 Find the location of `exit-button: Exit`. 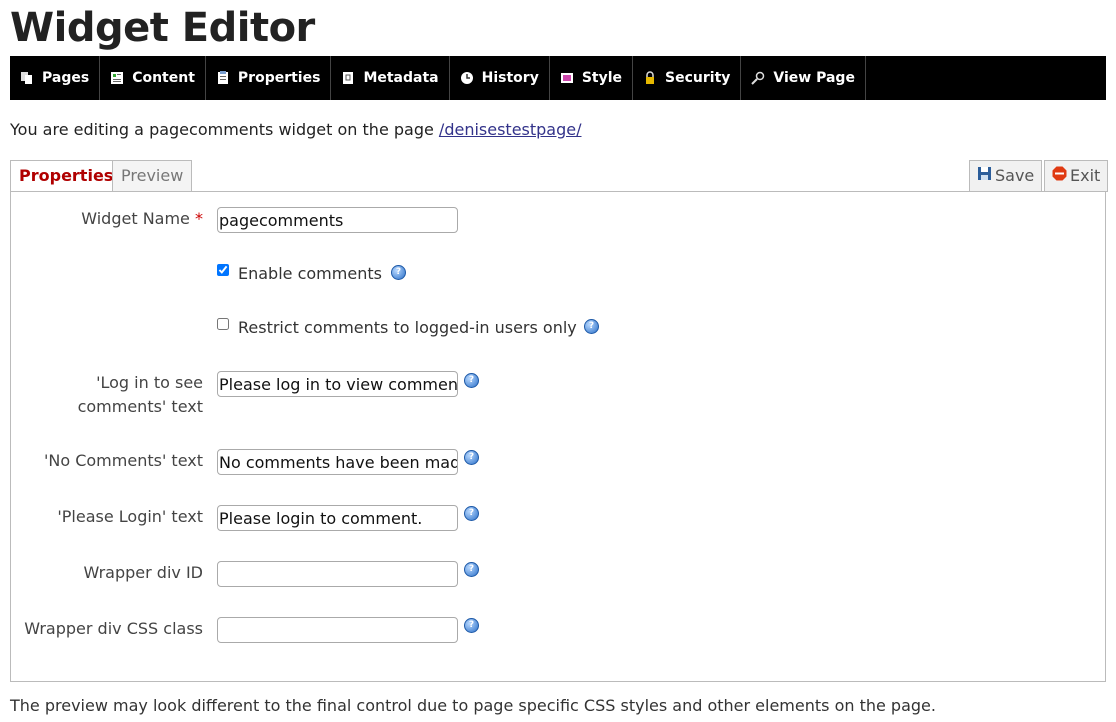

exit-button: Exit is located at coordinates (1076, 176).